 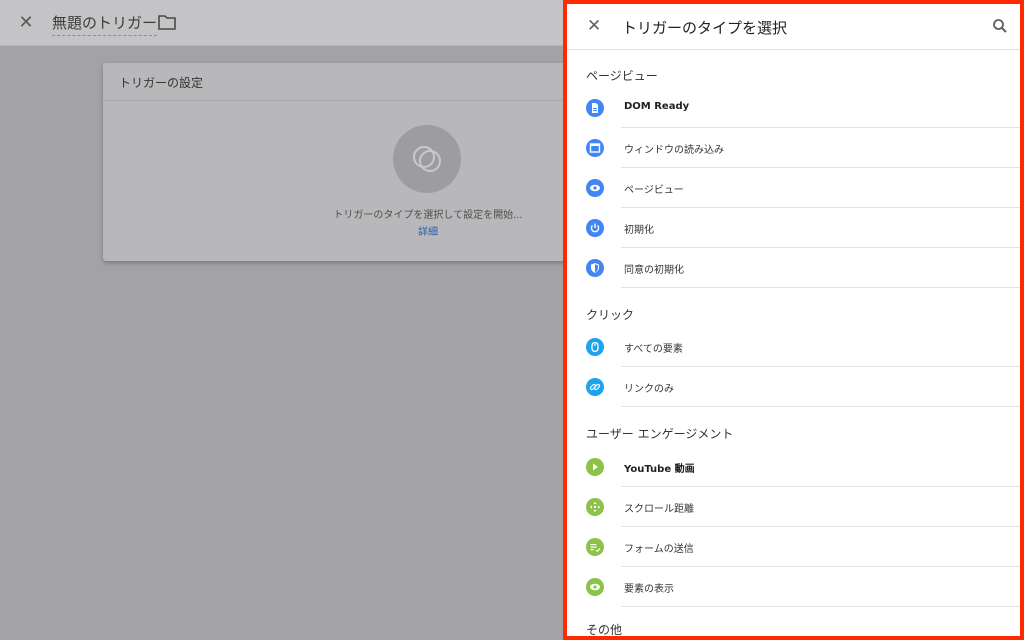 I want to click on item-form-submission: フォームの送信, so click(x=793, y=547).